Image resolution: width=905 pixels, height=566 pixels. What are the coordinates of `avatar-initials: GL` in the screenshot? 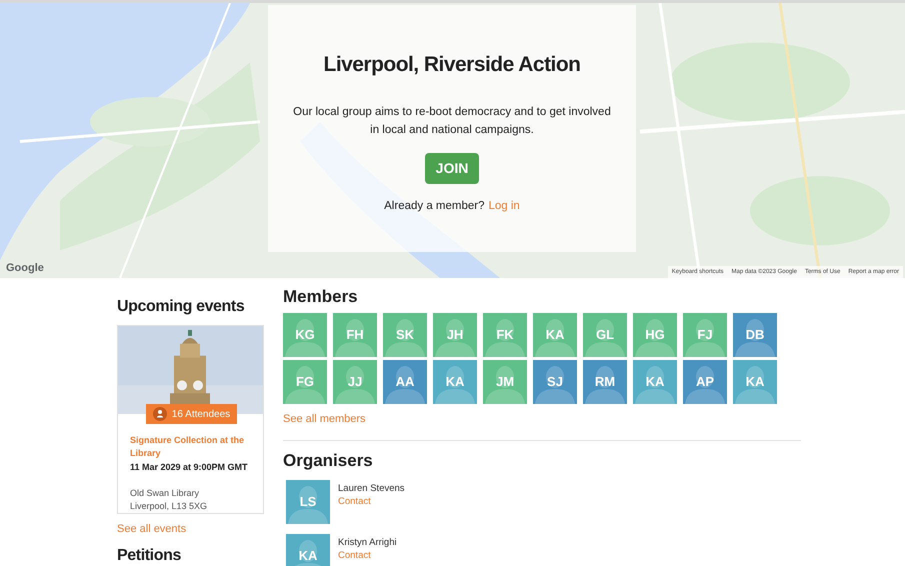 It's located at (605, 335).